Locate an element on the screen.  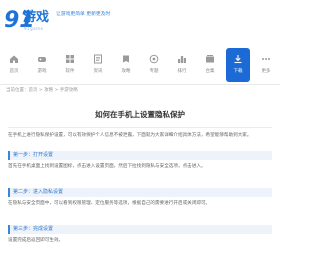
news-icon is located at coordinates (98, 59).